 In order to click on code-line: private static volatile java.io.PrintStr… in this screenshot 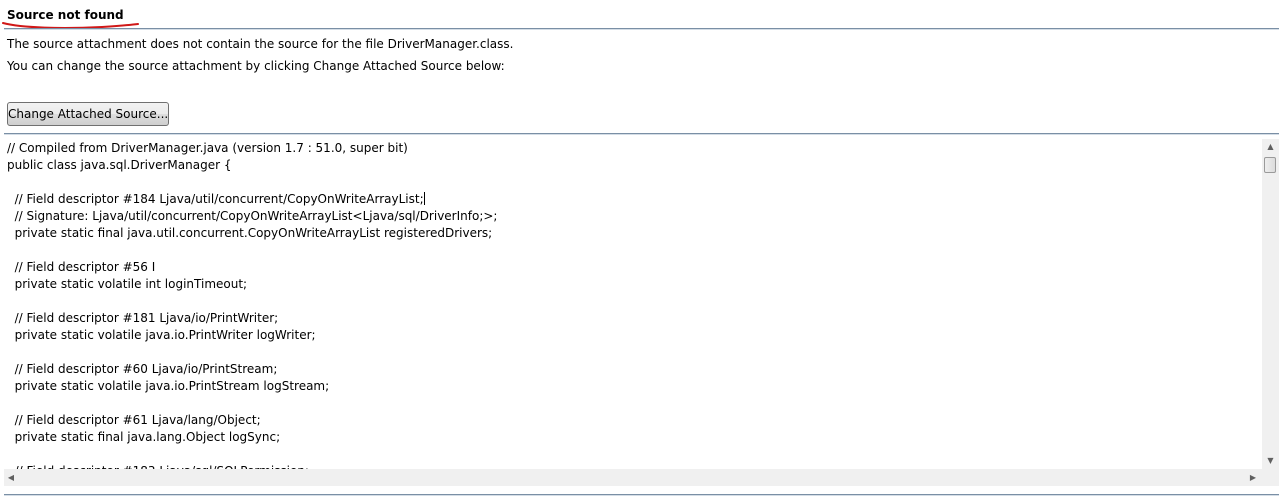, I will do `click(252, 386)`.